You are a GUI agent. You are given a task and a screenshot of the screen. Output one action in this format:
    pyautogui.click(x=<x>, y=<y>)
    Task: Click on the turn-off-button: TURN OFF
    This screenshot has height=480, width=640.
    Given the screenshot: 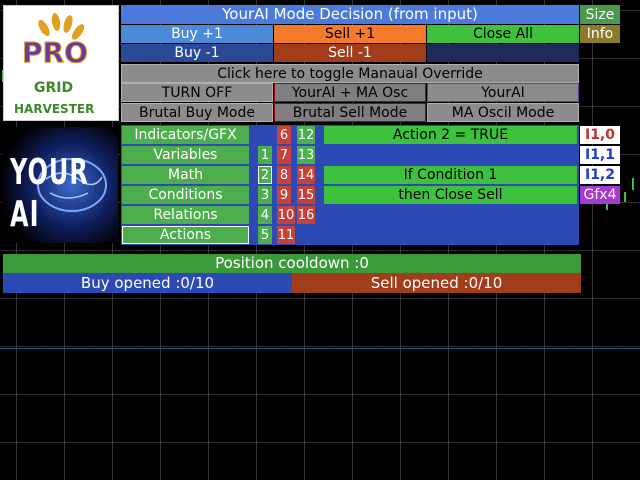 What is the action you would take?
    pyautogui.click(x=197, y=92)
    